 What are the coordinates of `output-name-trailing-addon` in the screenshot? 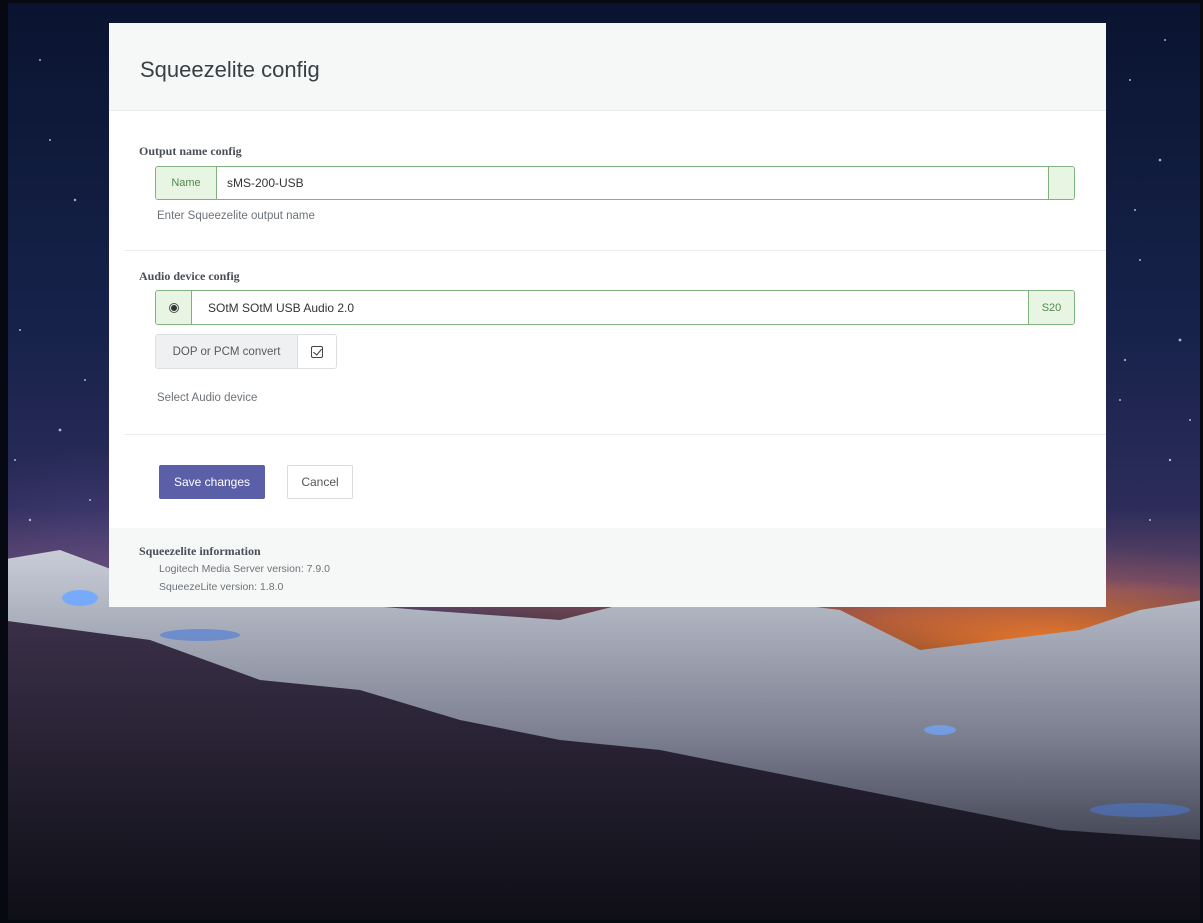 It's located at (1061, 183).